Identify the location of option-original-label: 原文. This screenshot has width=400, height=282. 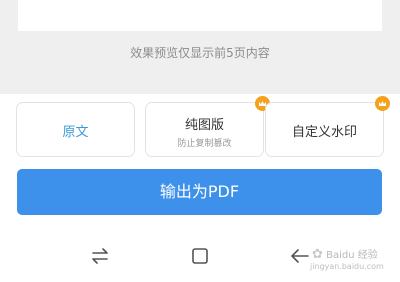
(75, 132).